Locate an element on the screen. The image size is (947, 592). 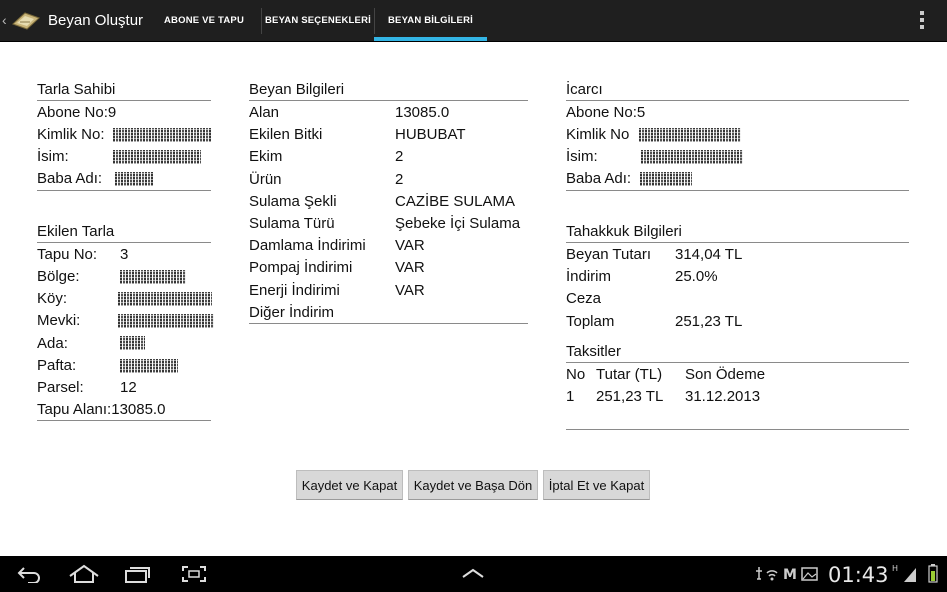
beyan-row-label: Ekim is located at coordinates (266, 157).